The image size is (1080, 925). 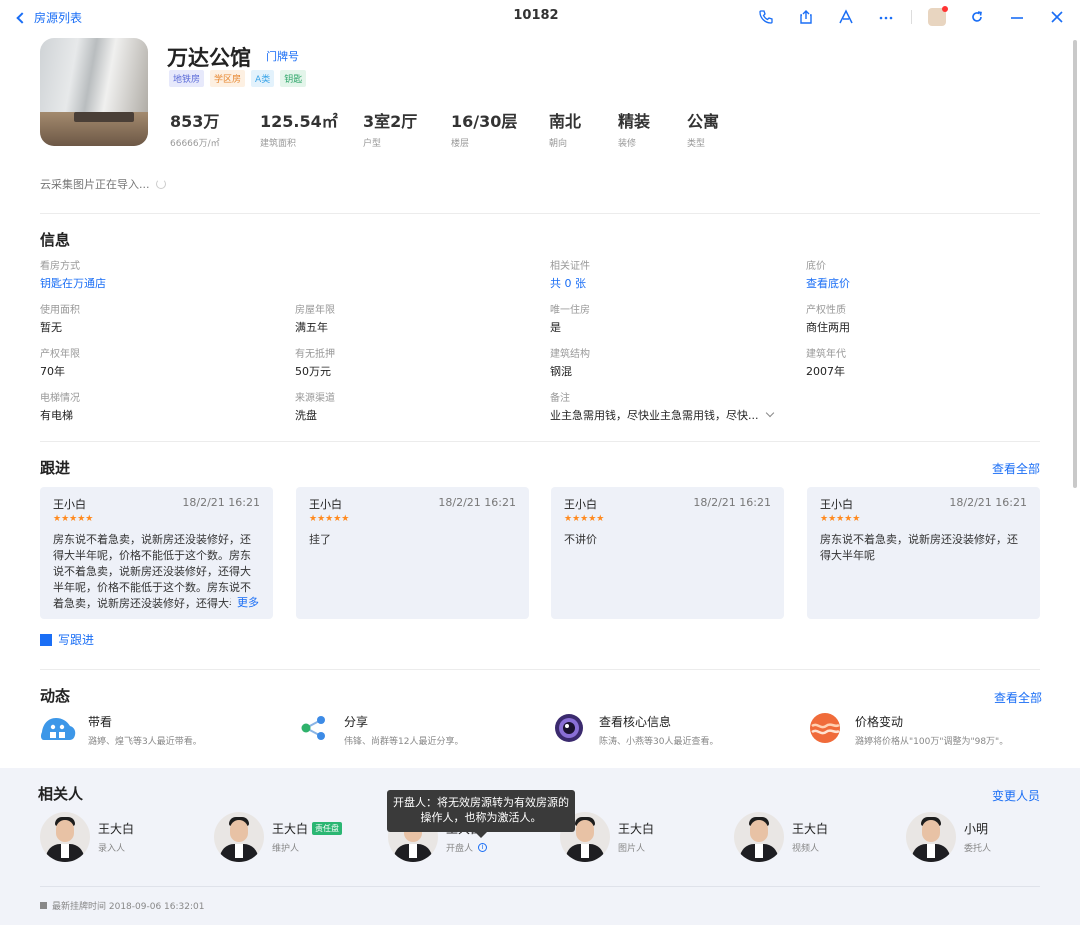 What do you see at coordinates (325, 504) in the screenshot?
I see `card-author: 王小白` at bounding box center [325, 504].